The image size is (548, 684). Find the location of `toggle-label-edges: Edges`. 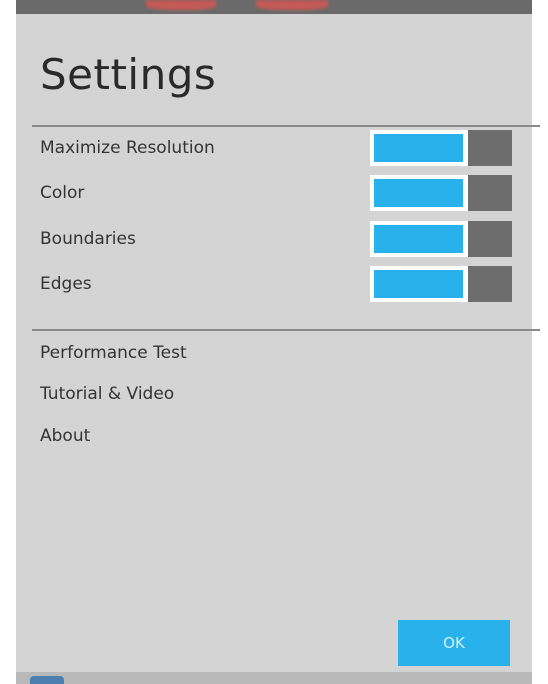

toggle-label-edges: Edges is located at coordinates (66, 284).